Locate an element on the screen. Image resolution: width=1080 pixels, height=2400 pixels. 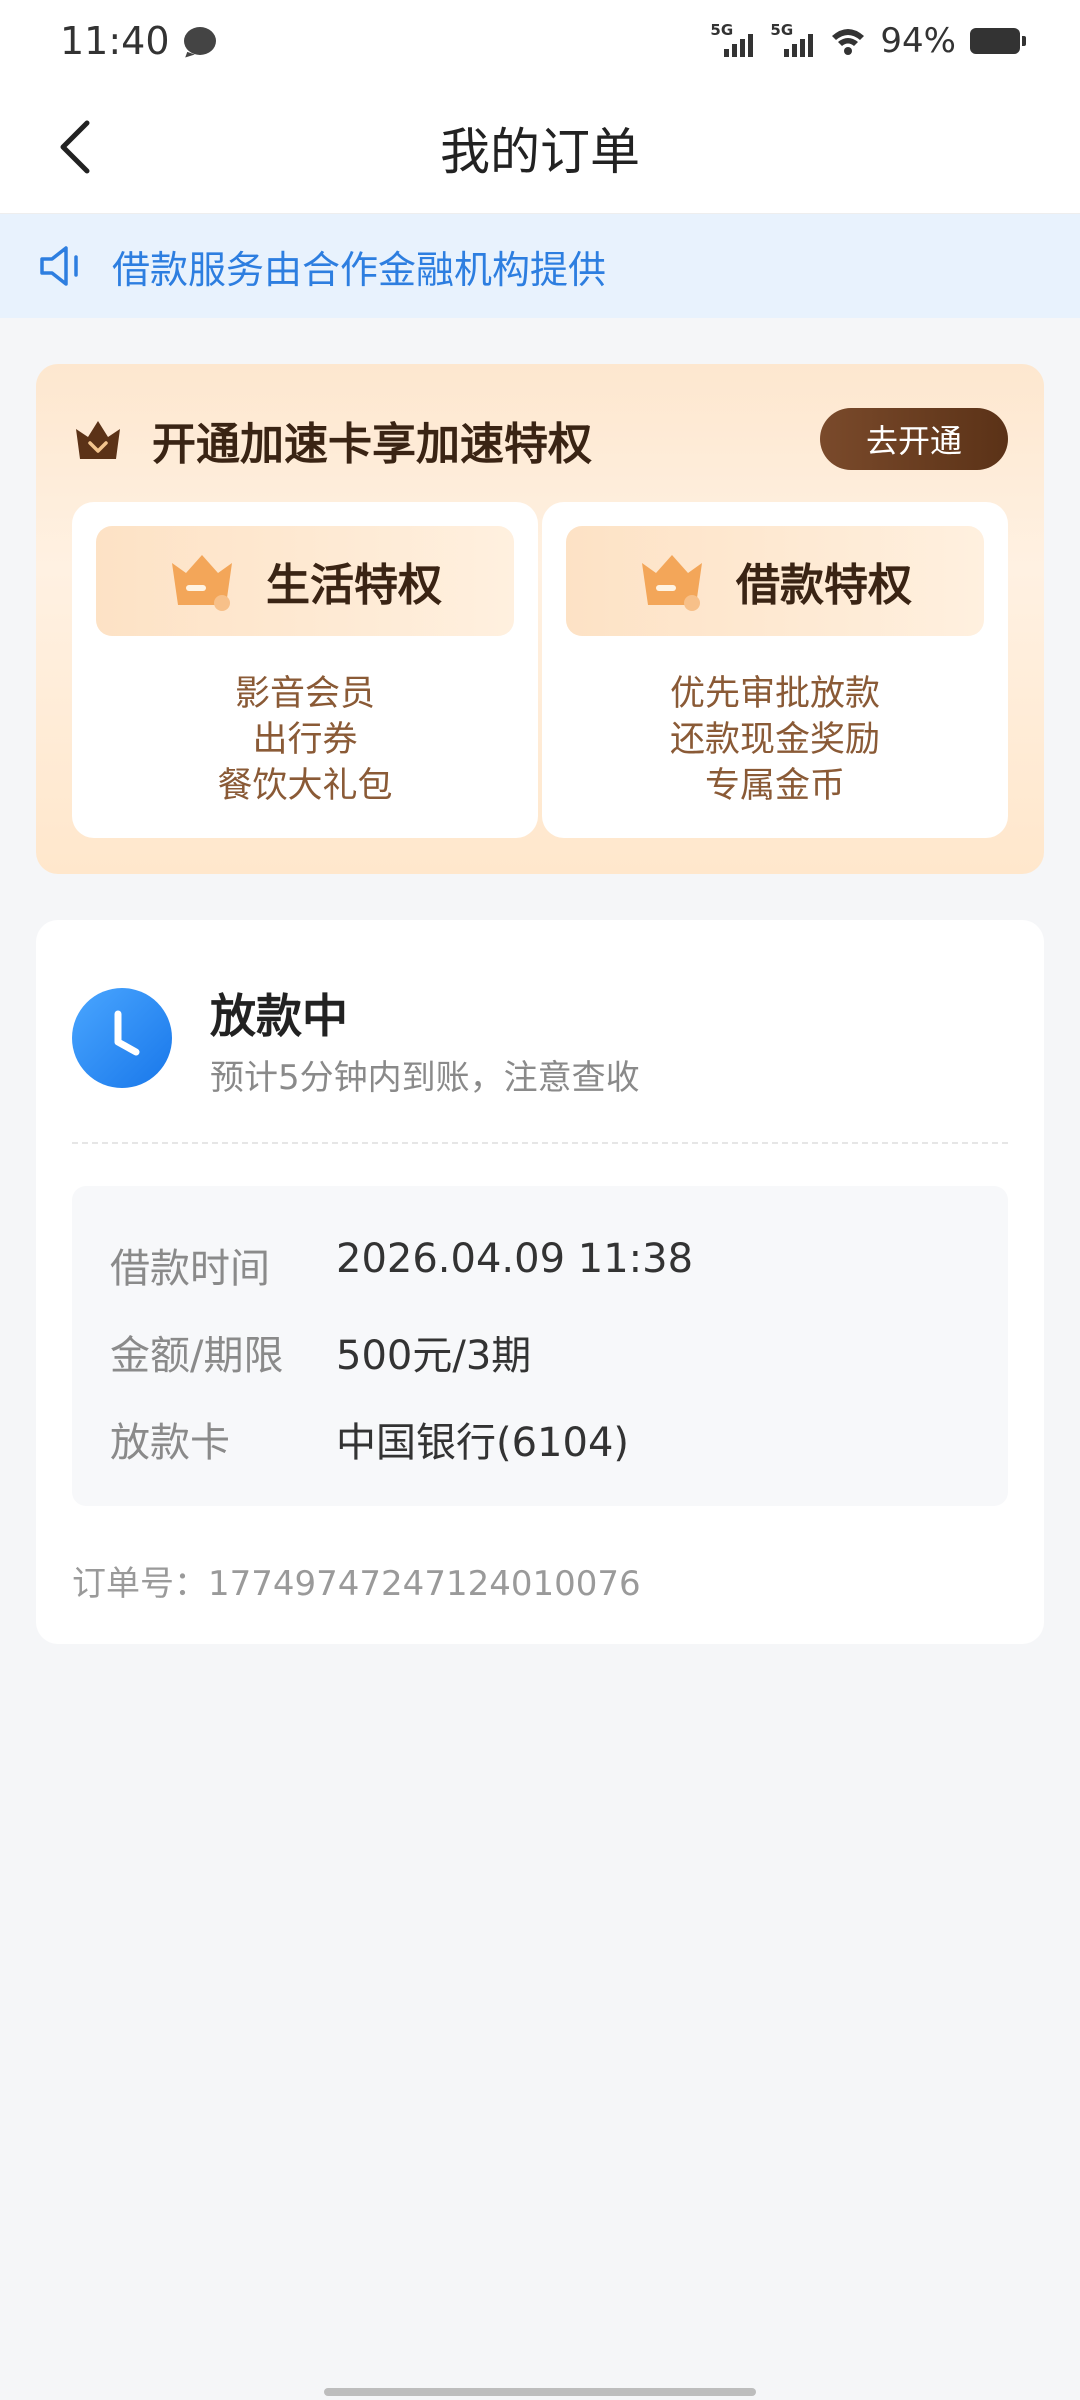
speaker-icon is located at coordinates (59, 266).